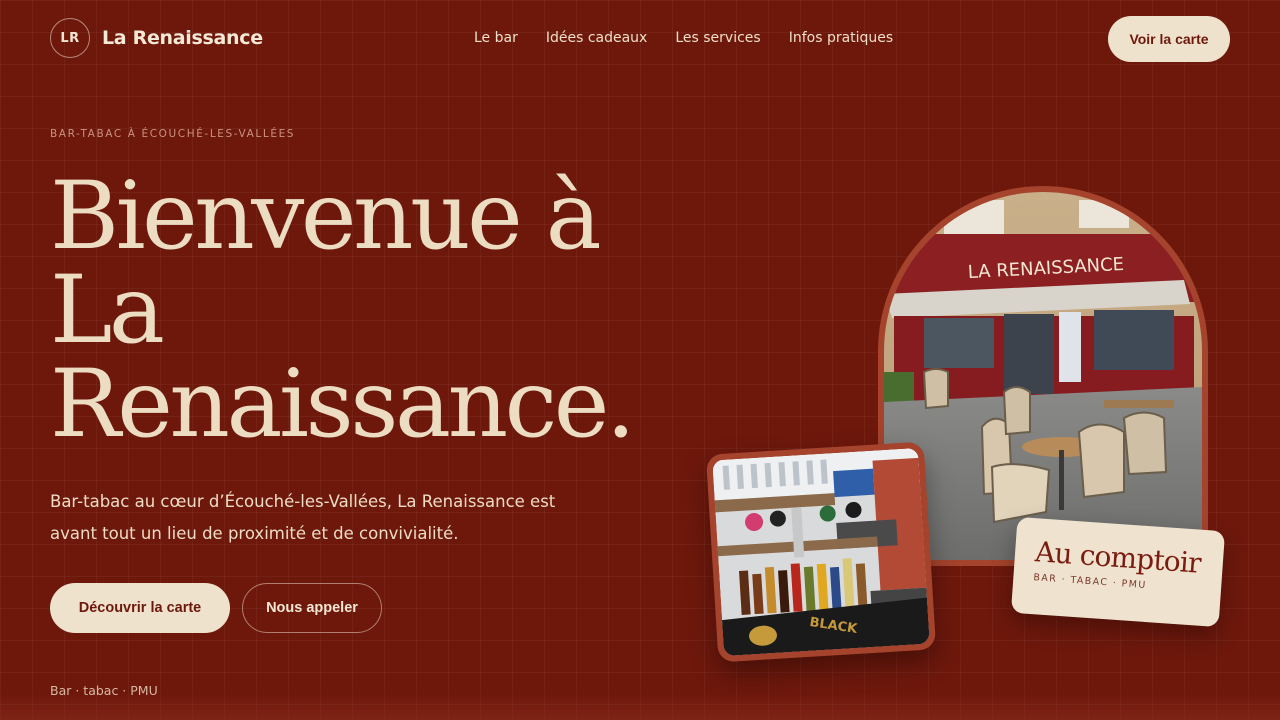 This screenshot has width=1280, height=720. What do you see at coordinates (182, 38) in the screenshot?
I see `brand-name: La Renaissance` at bounding box center [182, 38].